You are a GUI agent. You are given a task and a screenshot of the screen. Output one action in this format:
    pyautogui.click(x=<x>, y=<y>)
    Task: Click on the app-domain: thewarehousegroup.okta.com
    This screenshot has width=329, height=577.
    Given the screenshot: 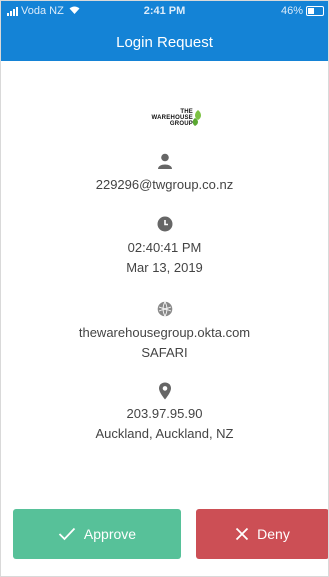 What is the action you would take?
    pyautogui.click(x=164, y=332)
    